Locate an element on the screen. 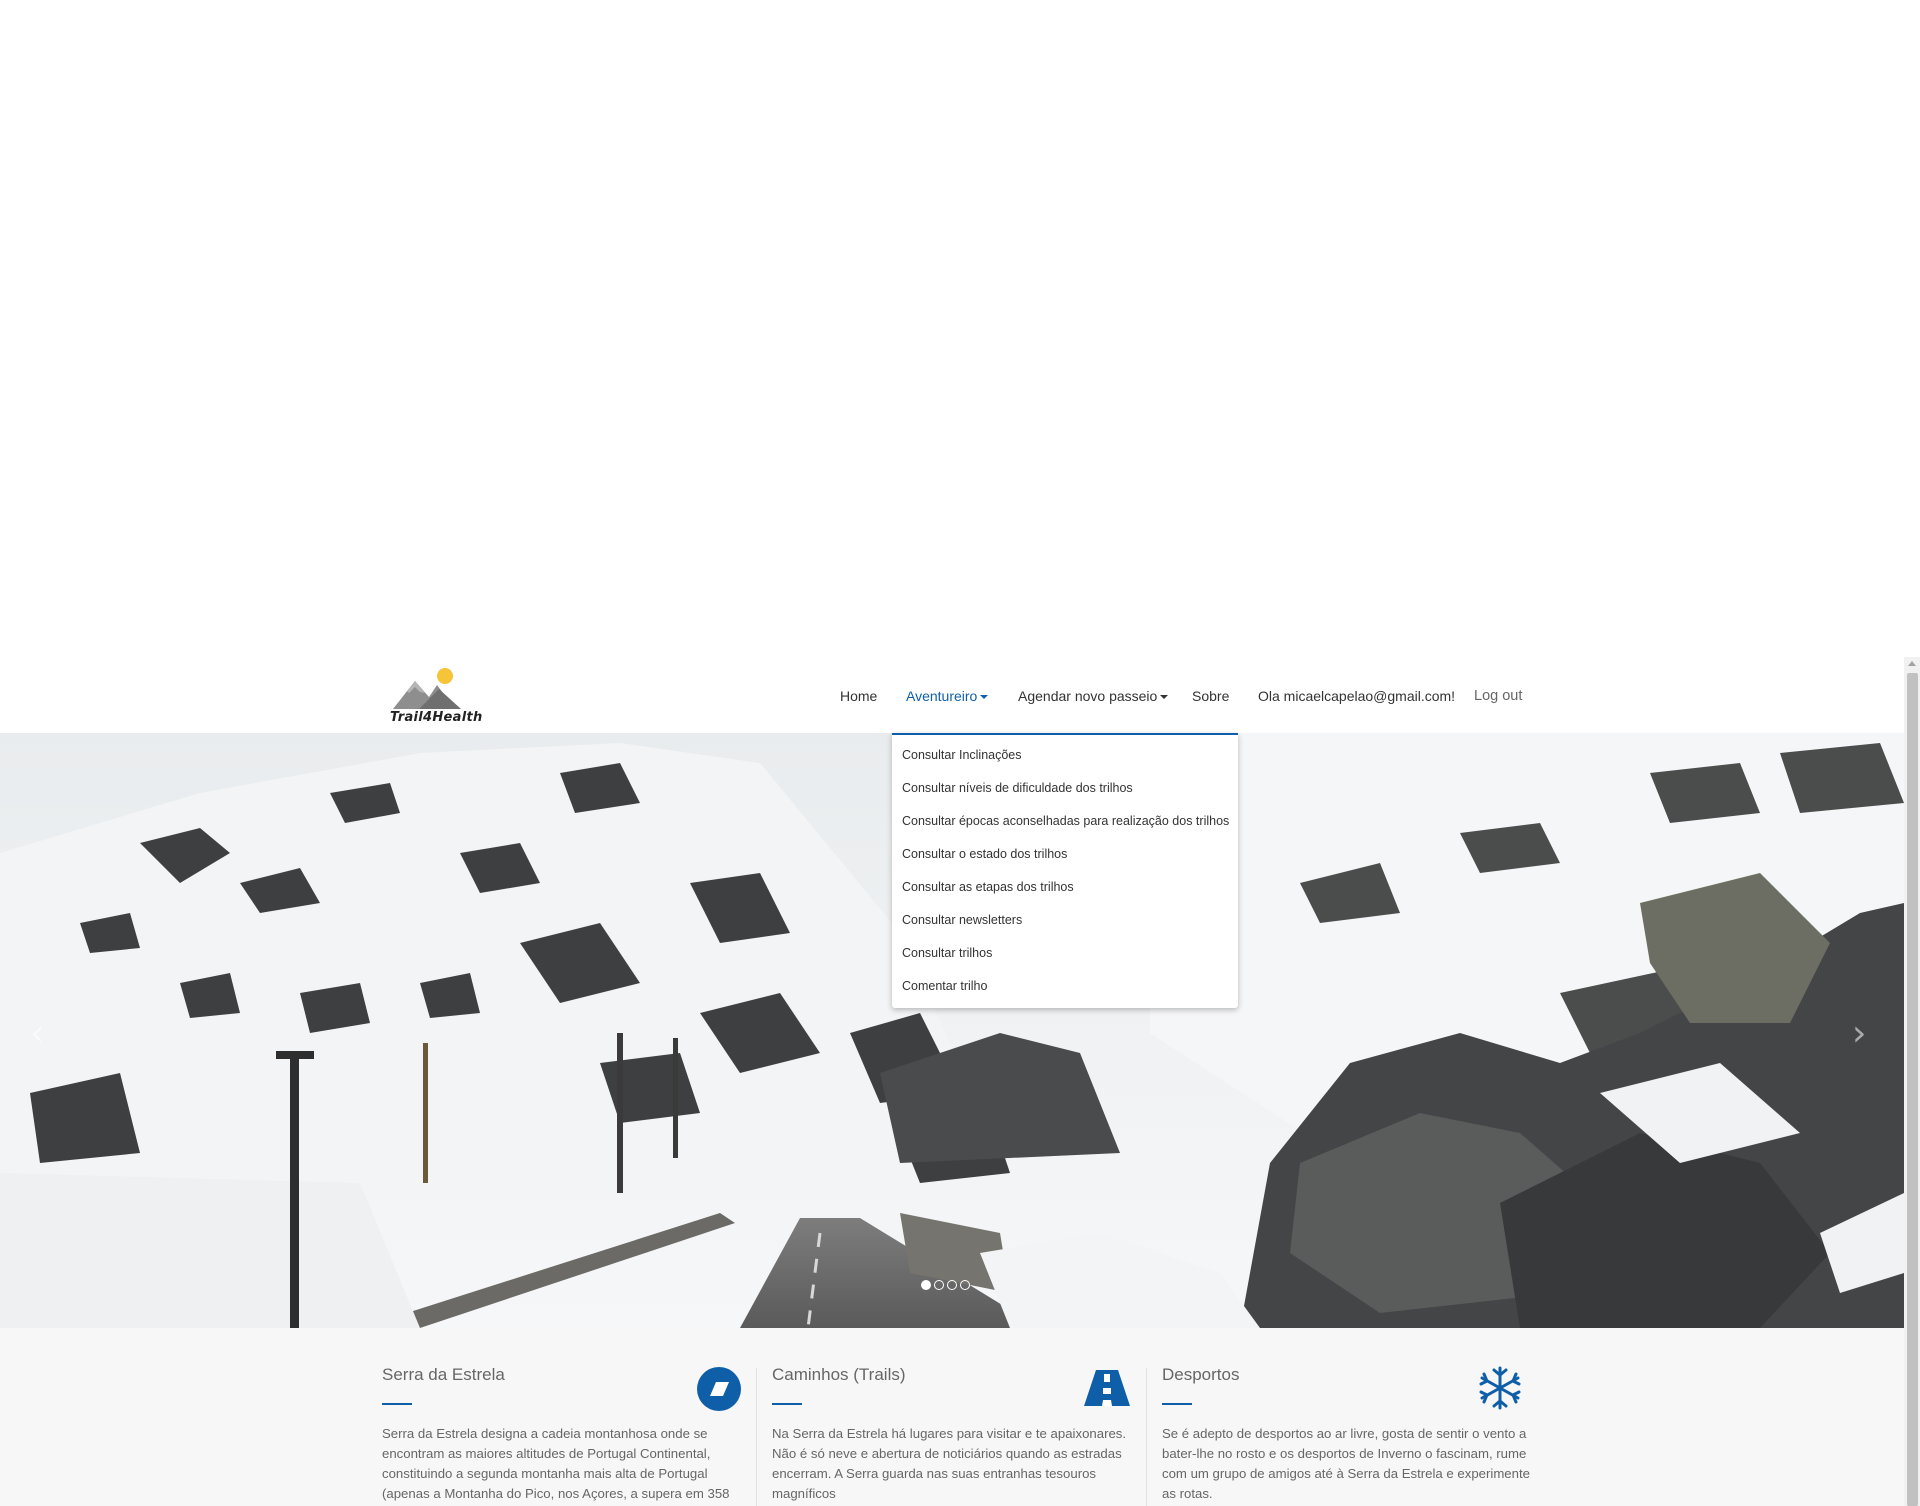  carousel-next-icon: › is located at coordinates (1859, 1033).